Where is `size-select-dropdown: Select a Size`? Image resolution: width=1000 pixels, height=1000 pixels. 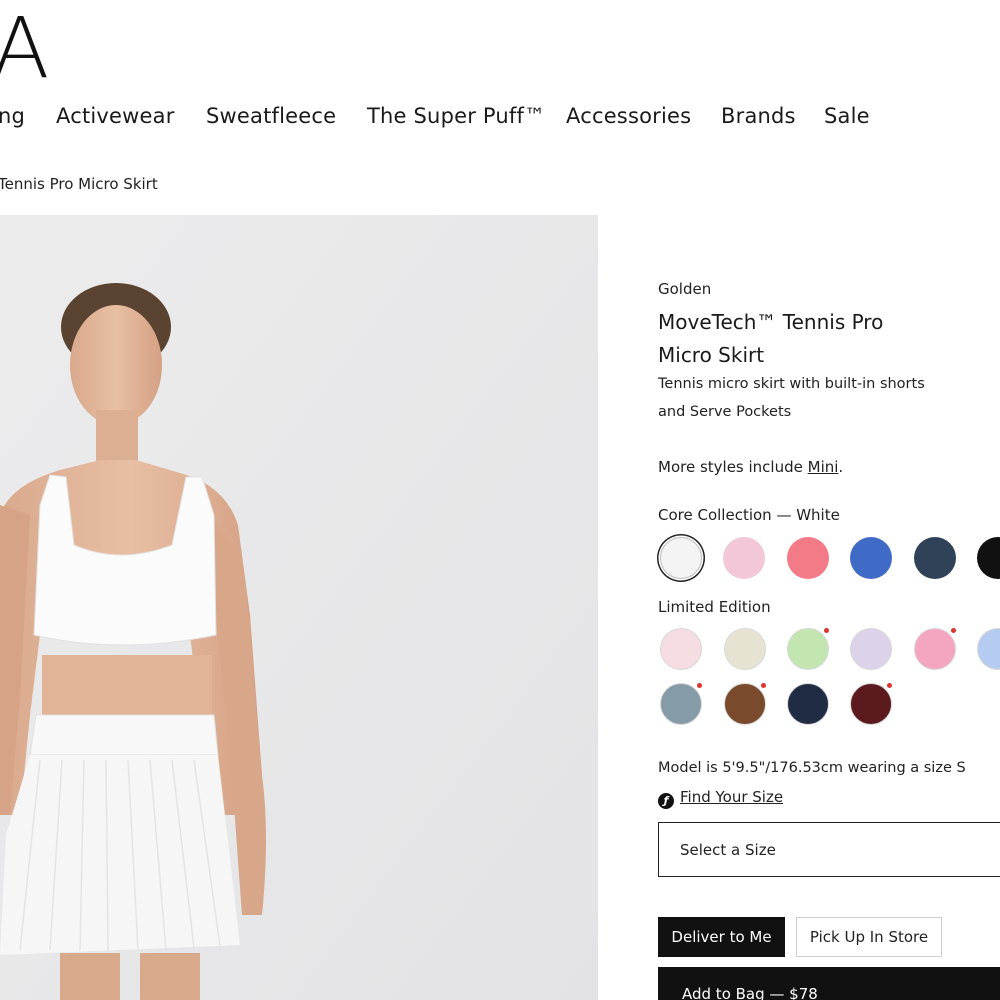 size-select-dropdown: Select a Size is located at coordinates (829, 849).